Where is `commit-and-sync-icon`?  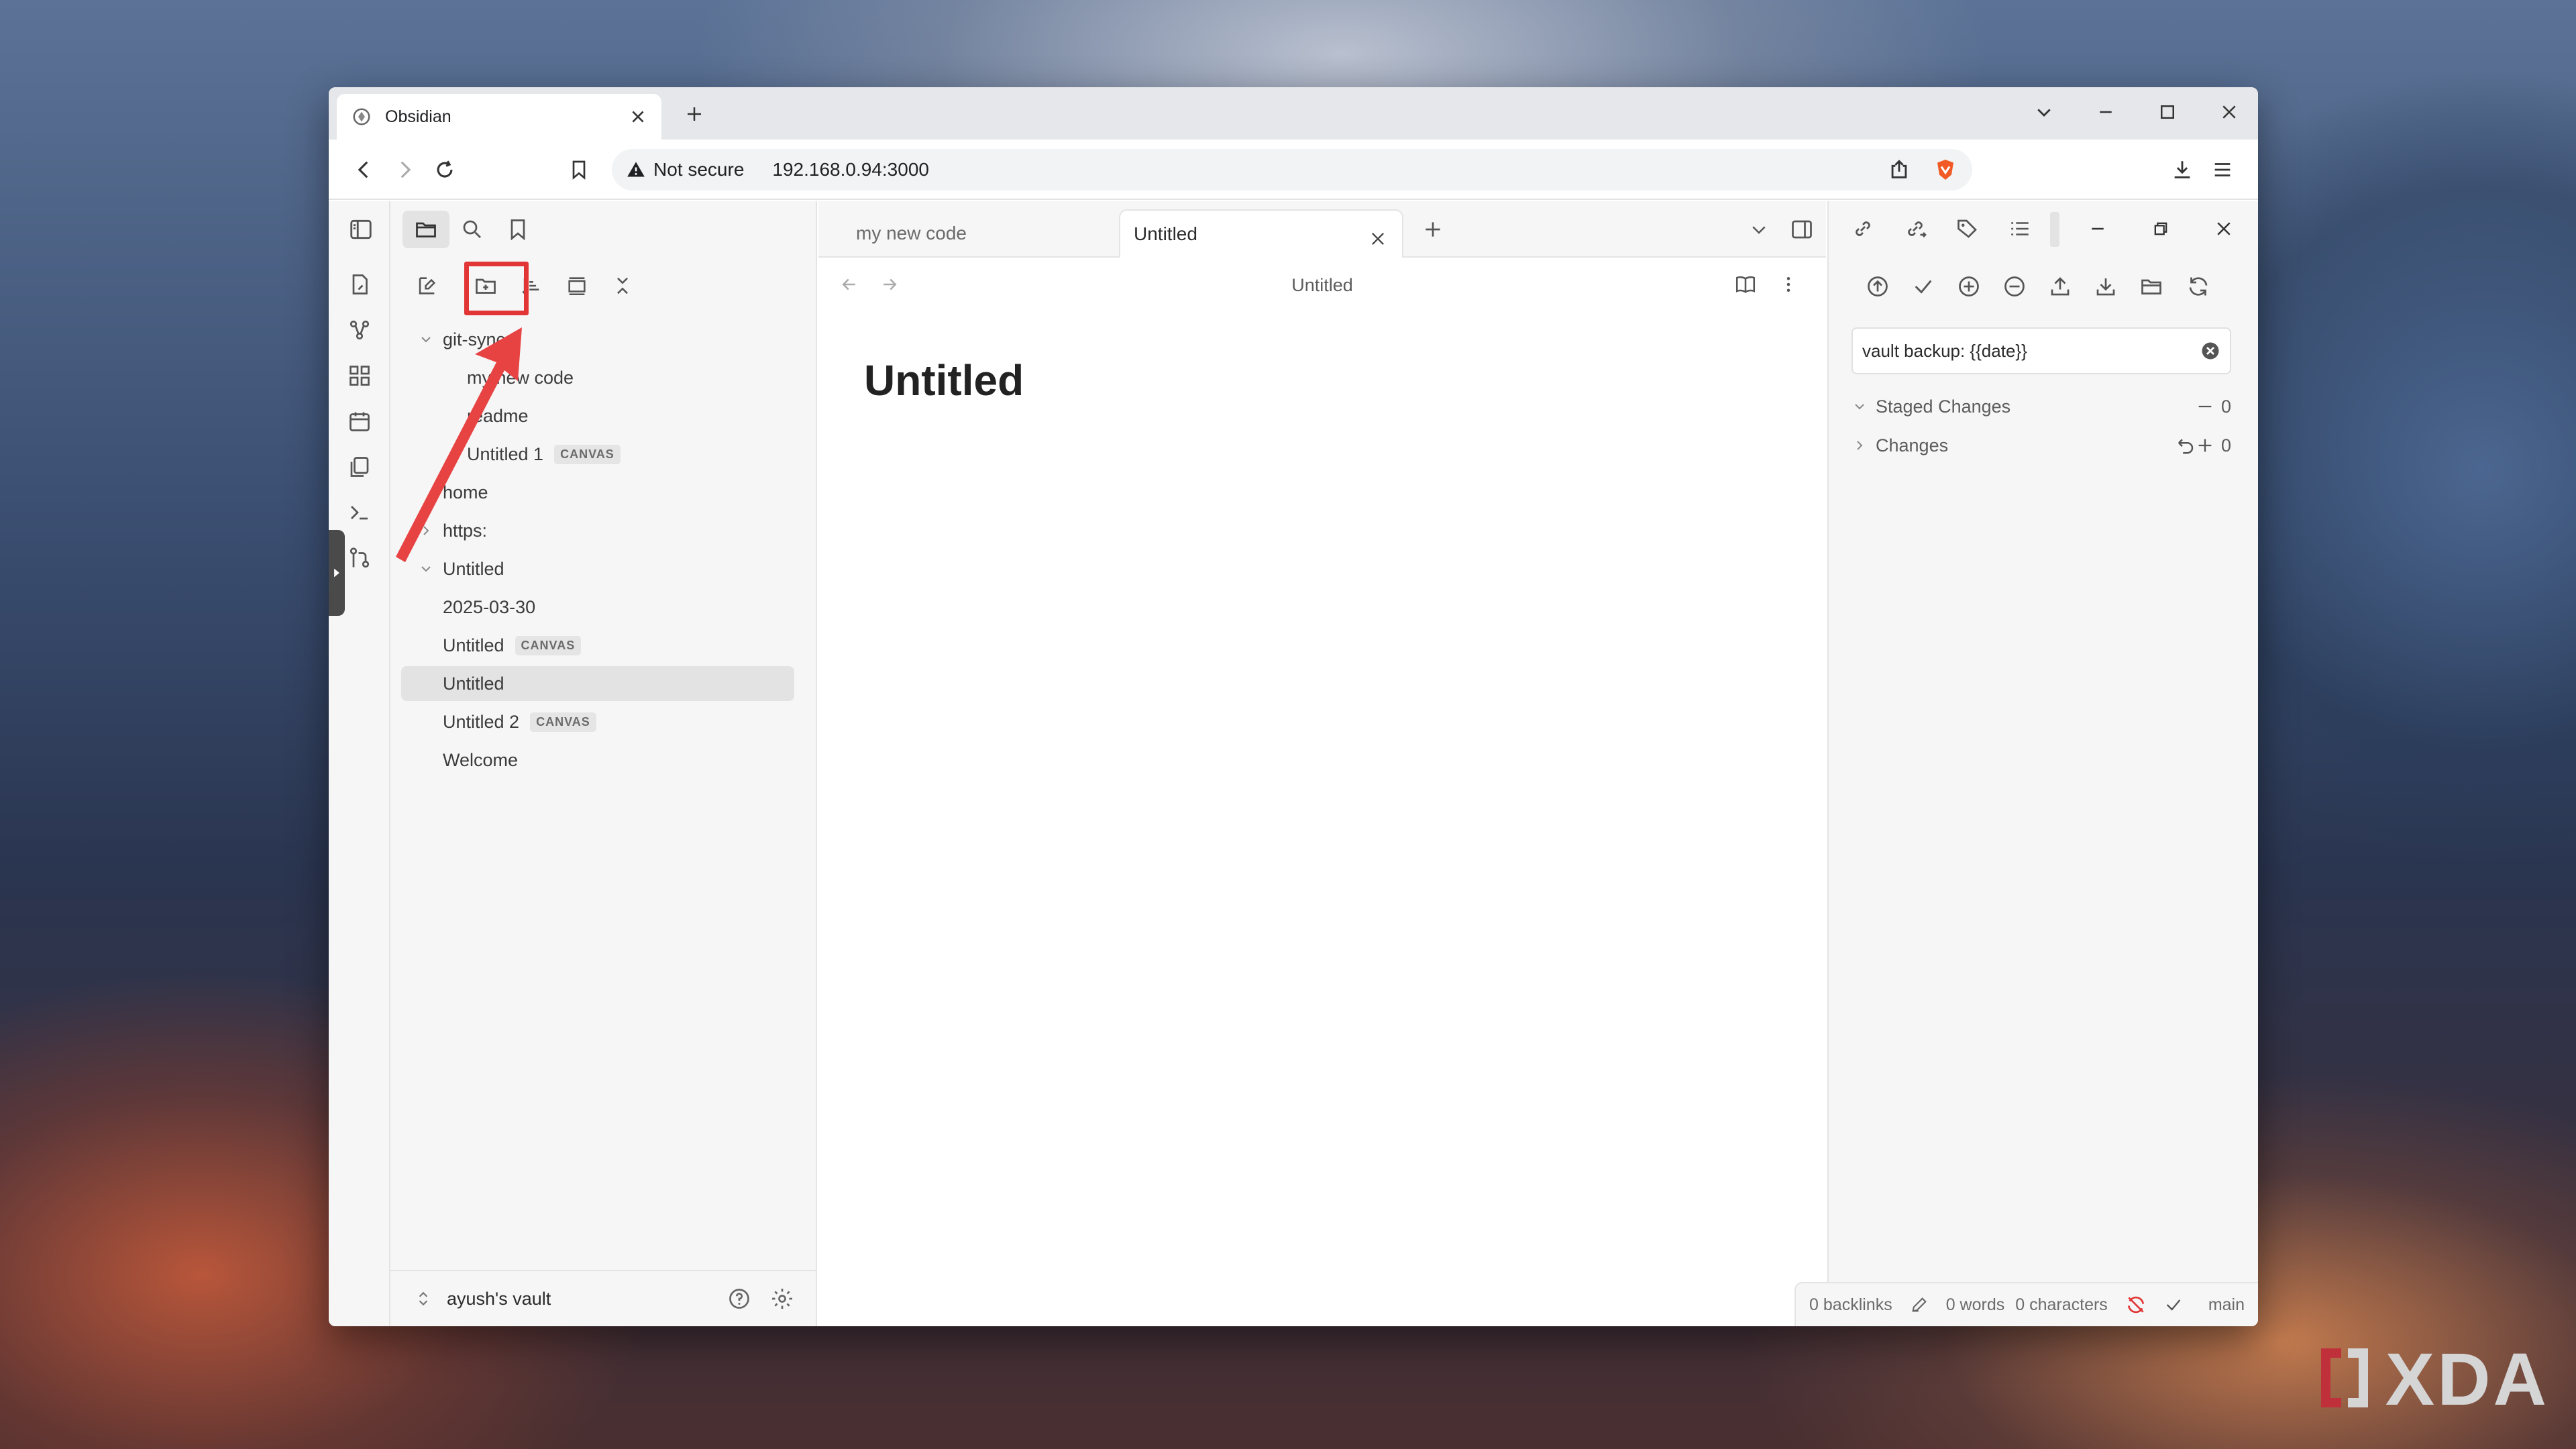 commit-and-sync-icon is located at coordinates (1878, 286).